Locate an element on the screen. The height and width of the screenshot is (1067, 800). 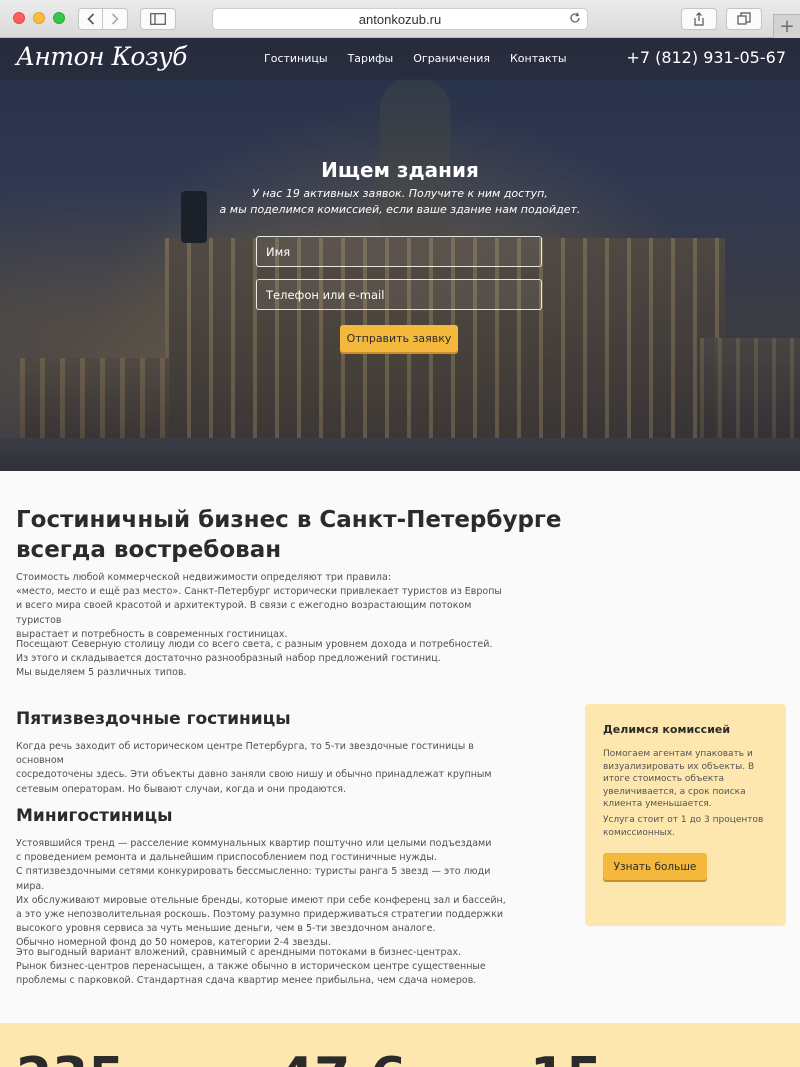
main-nav: Гостиницы Тарифы Ограничения Контакты is located at coordinates (425, 58).